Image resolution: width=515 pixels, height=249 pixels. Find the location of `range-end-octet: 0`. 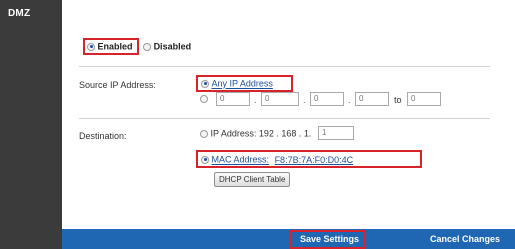

range-end-octet: 0 is located at coordinates (424, 99).